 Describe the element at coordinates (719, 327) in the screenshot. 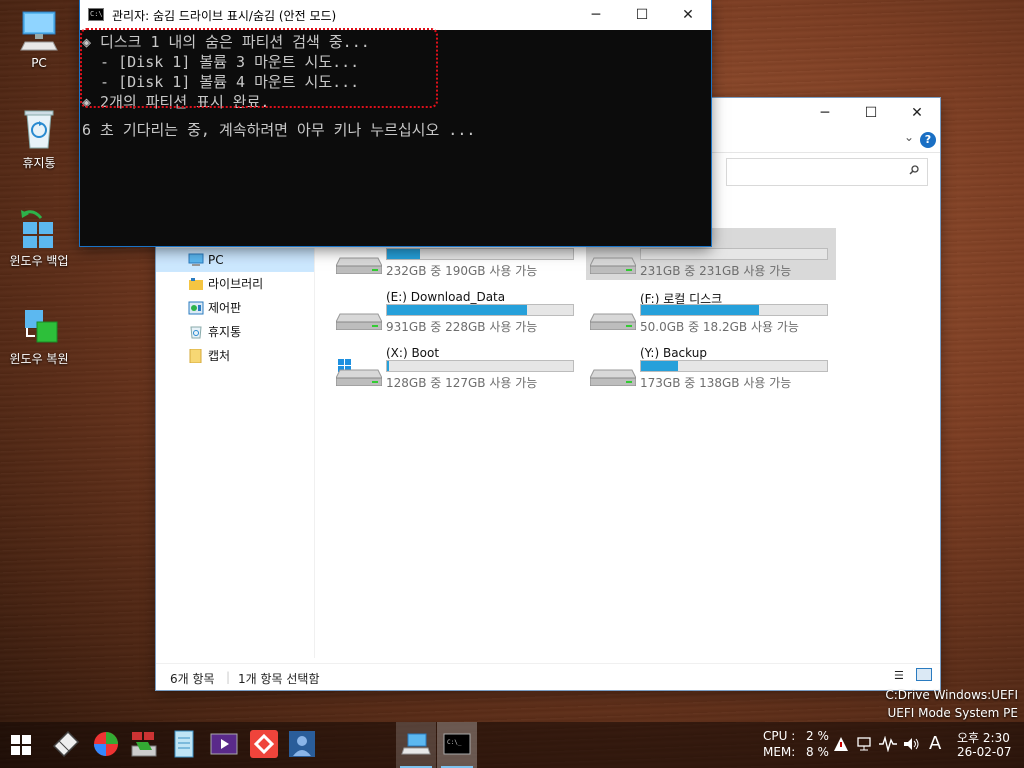

I see `drive-size: 50.0GB 중 18.2GB 사용 가능` at that location.